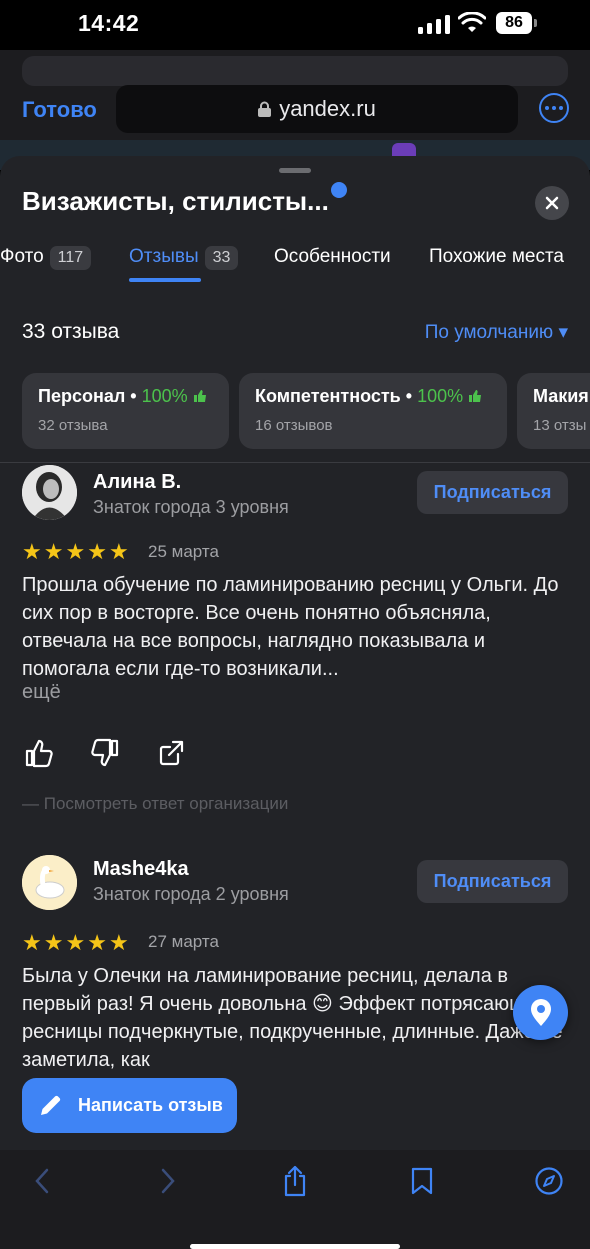 This screenshot has width=590, height=1249. I want to click on location-pin-icon, so click(540, 1012).